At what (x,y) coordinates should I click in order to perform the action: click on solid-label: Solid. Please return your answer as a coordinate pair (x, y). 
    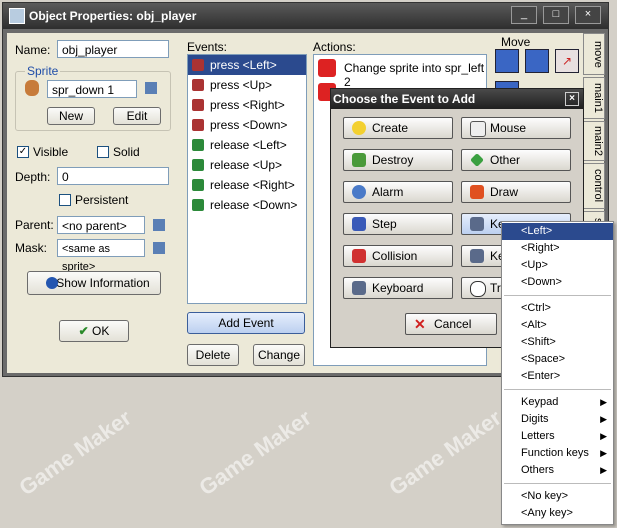
    Looking at the image, I should click on (126, 152).